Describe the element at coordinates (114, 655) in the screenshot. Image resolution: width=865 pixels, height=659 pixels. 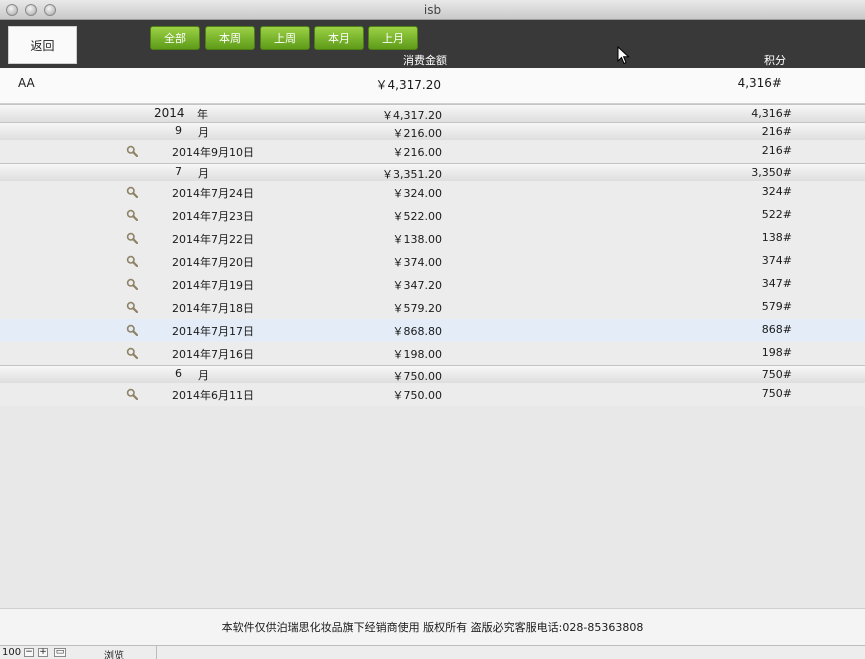
I see `view-mode: 浏览` at that location.